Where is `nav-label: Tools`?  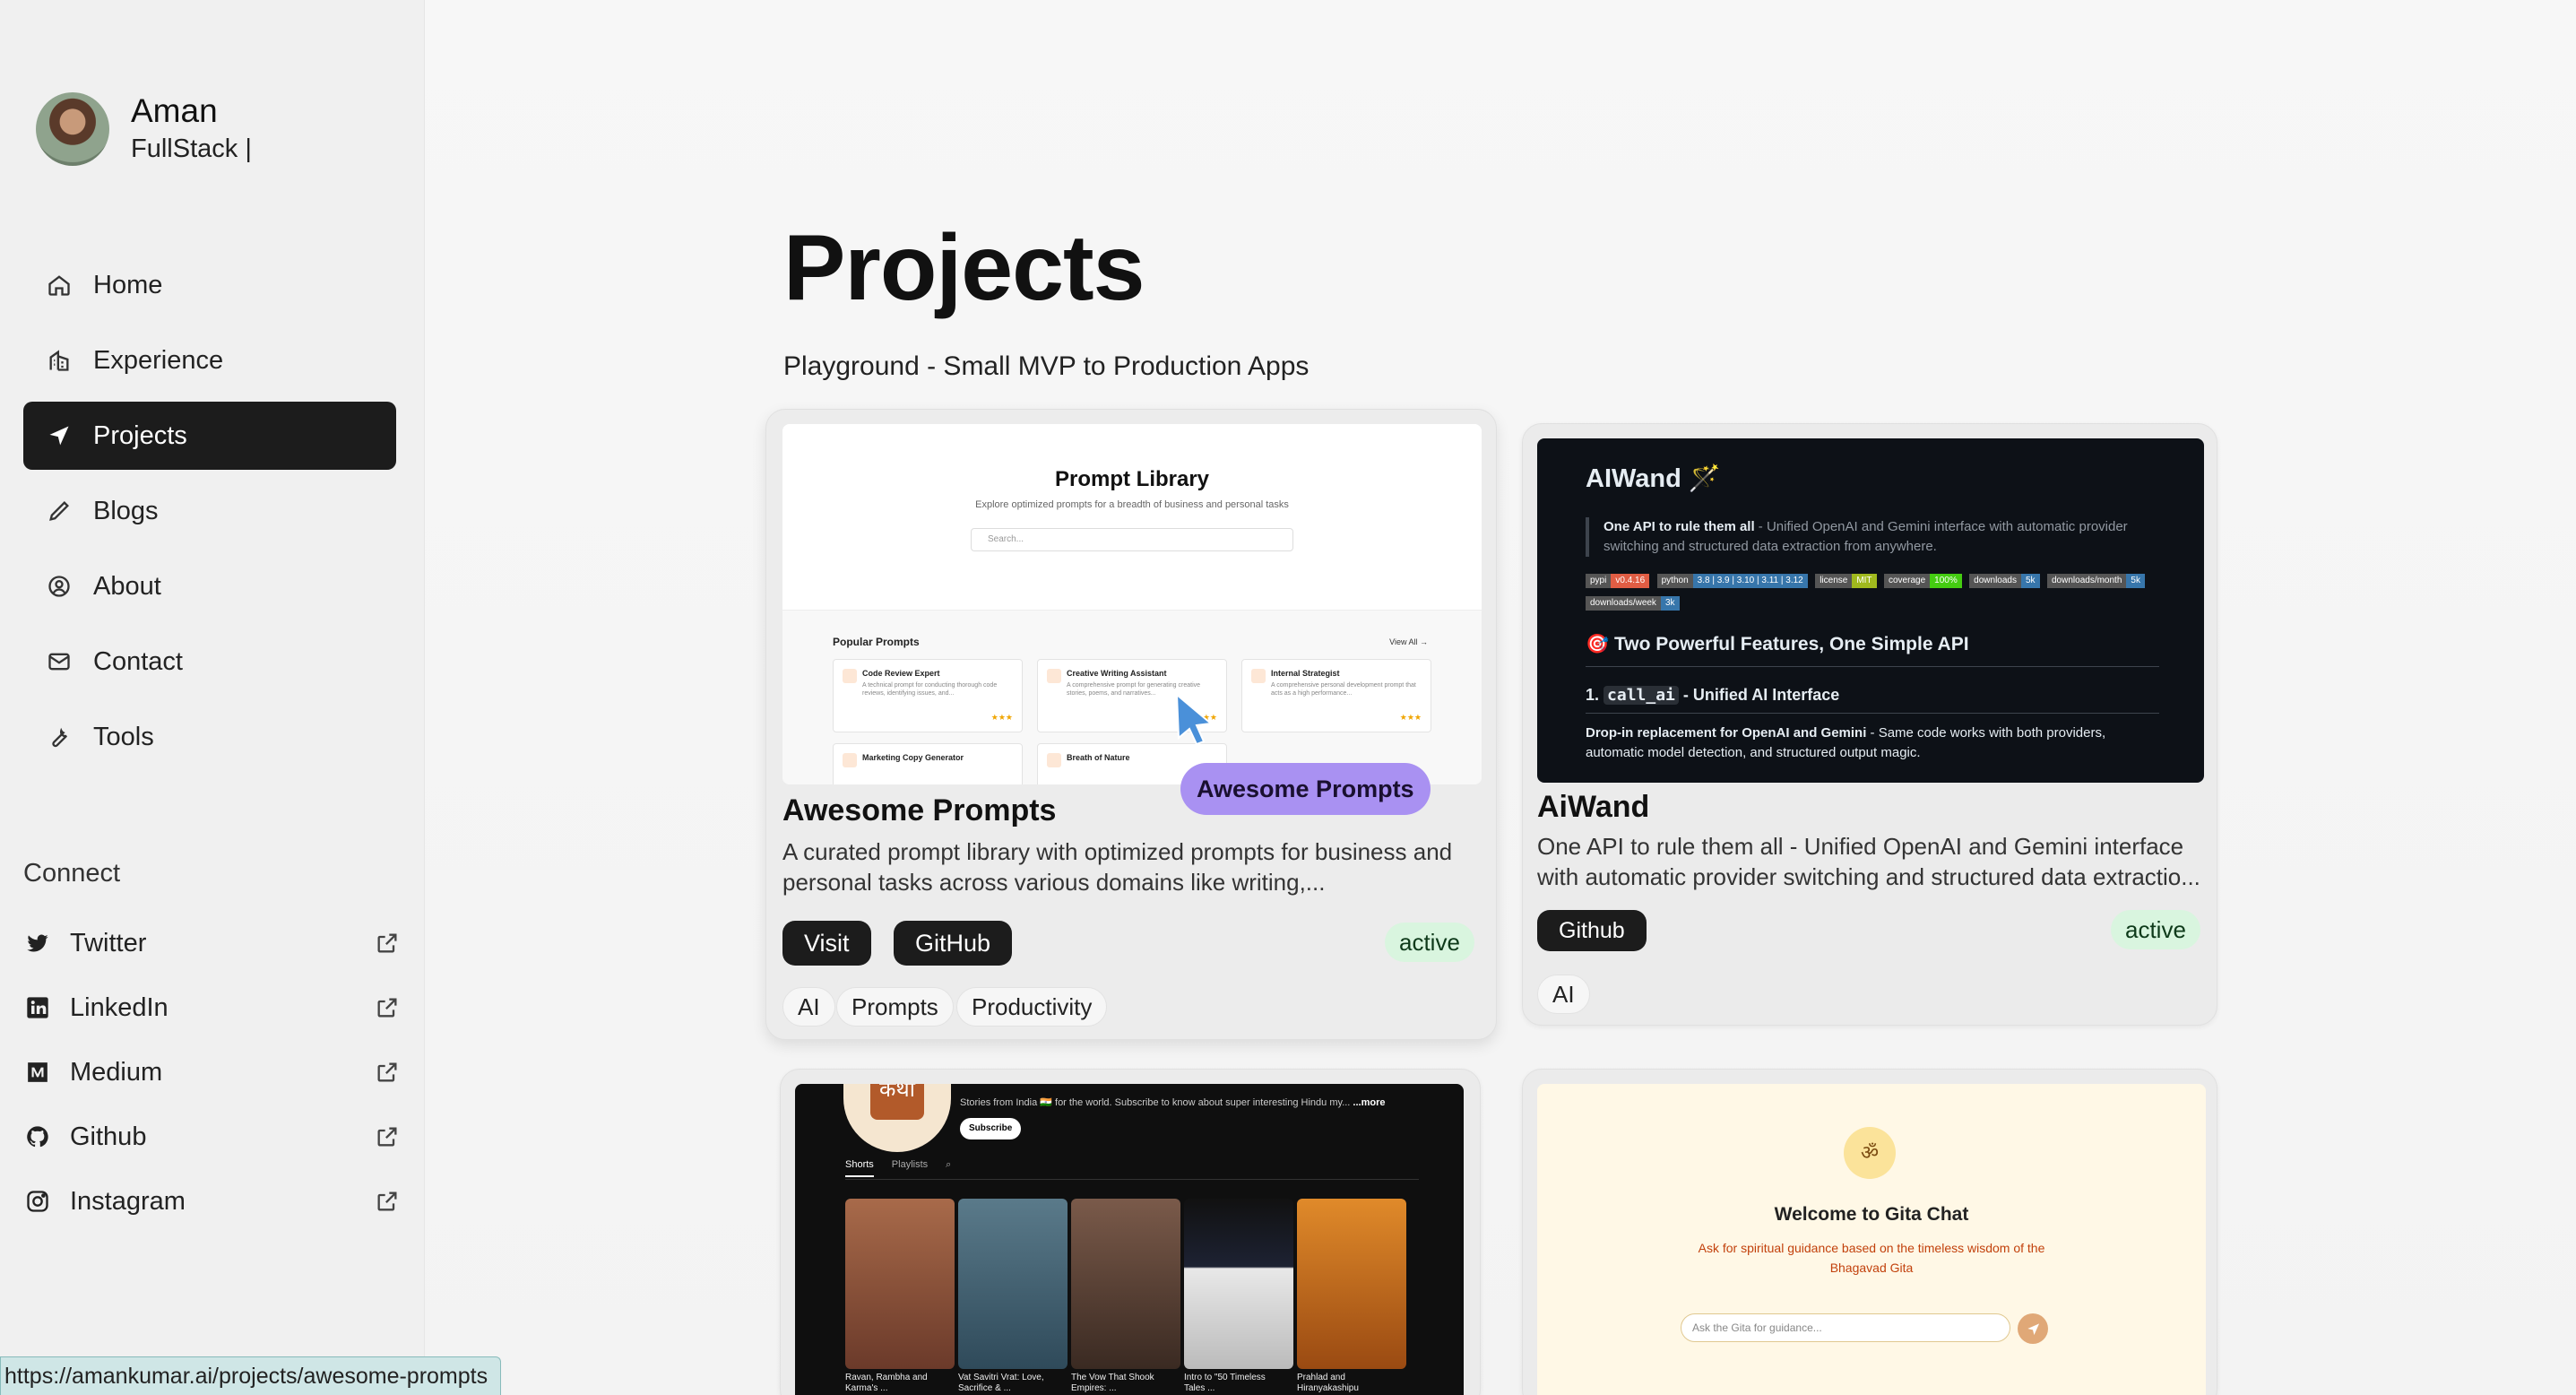
nav-label: Tools is located at coordinates (123, 736).